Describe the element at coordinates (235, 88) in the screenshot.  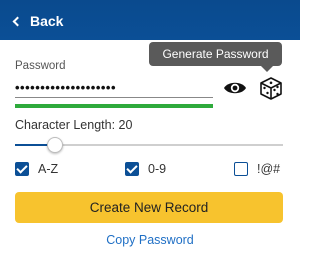
I see `eye-icon` at that location.